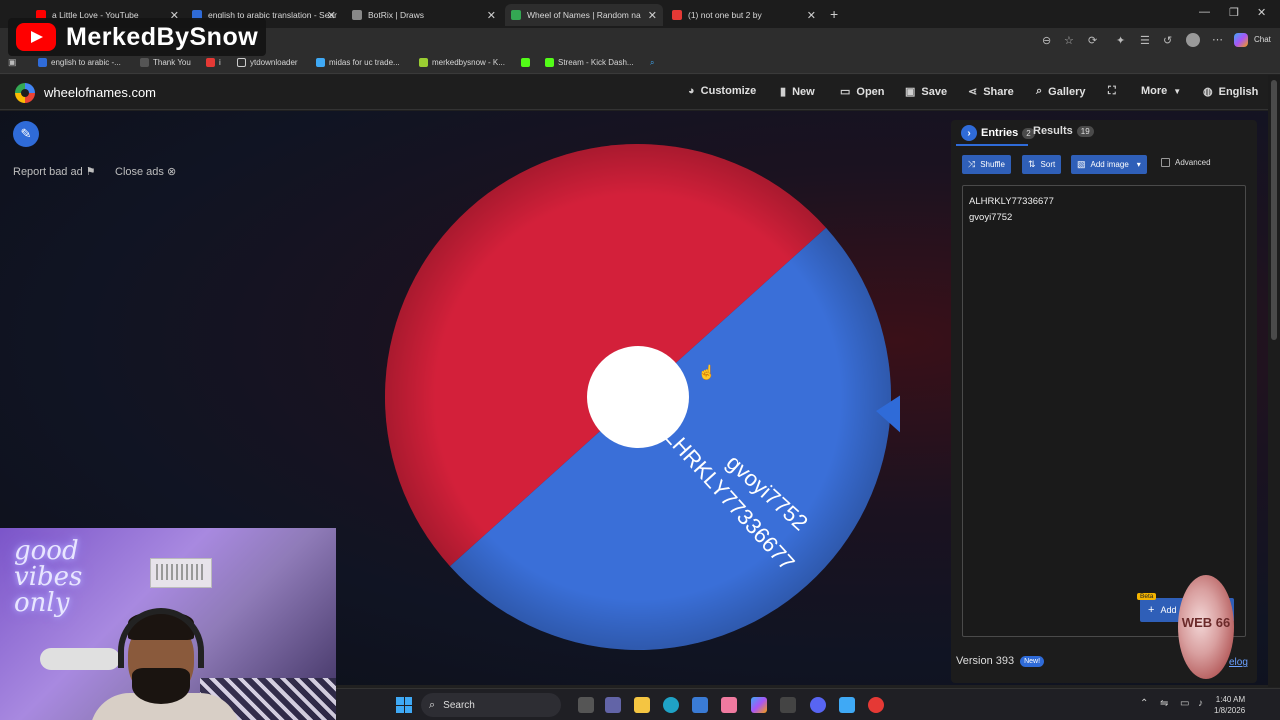 The height and width of the screenshot is (720, 1280). Describe the element at coordinates (1229, 705) in the screenshot. I see `system-clock: 1:40 AM 1/8/2026` at that location.